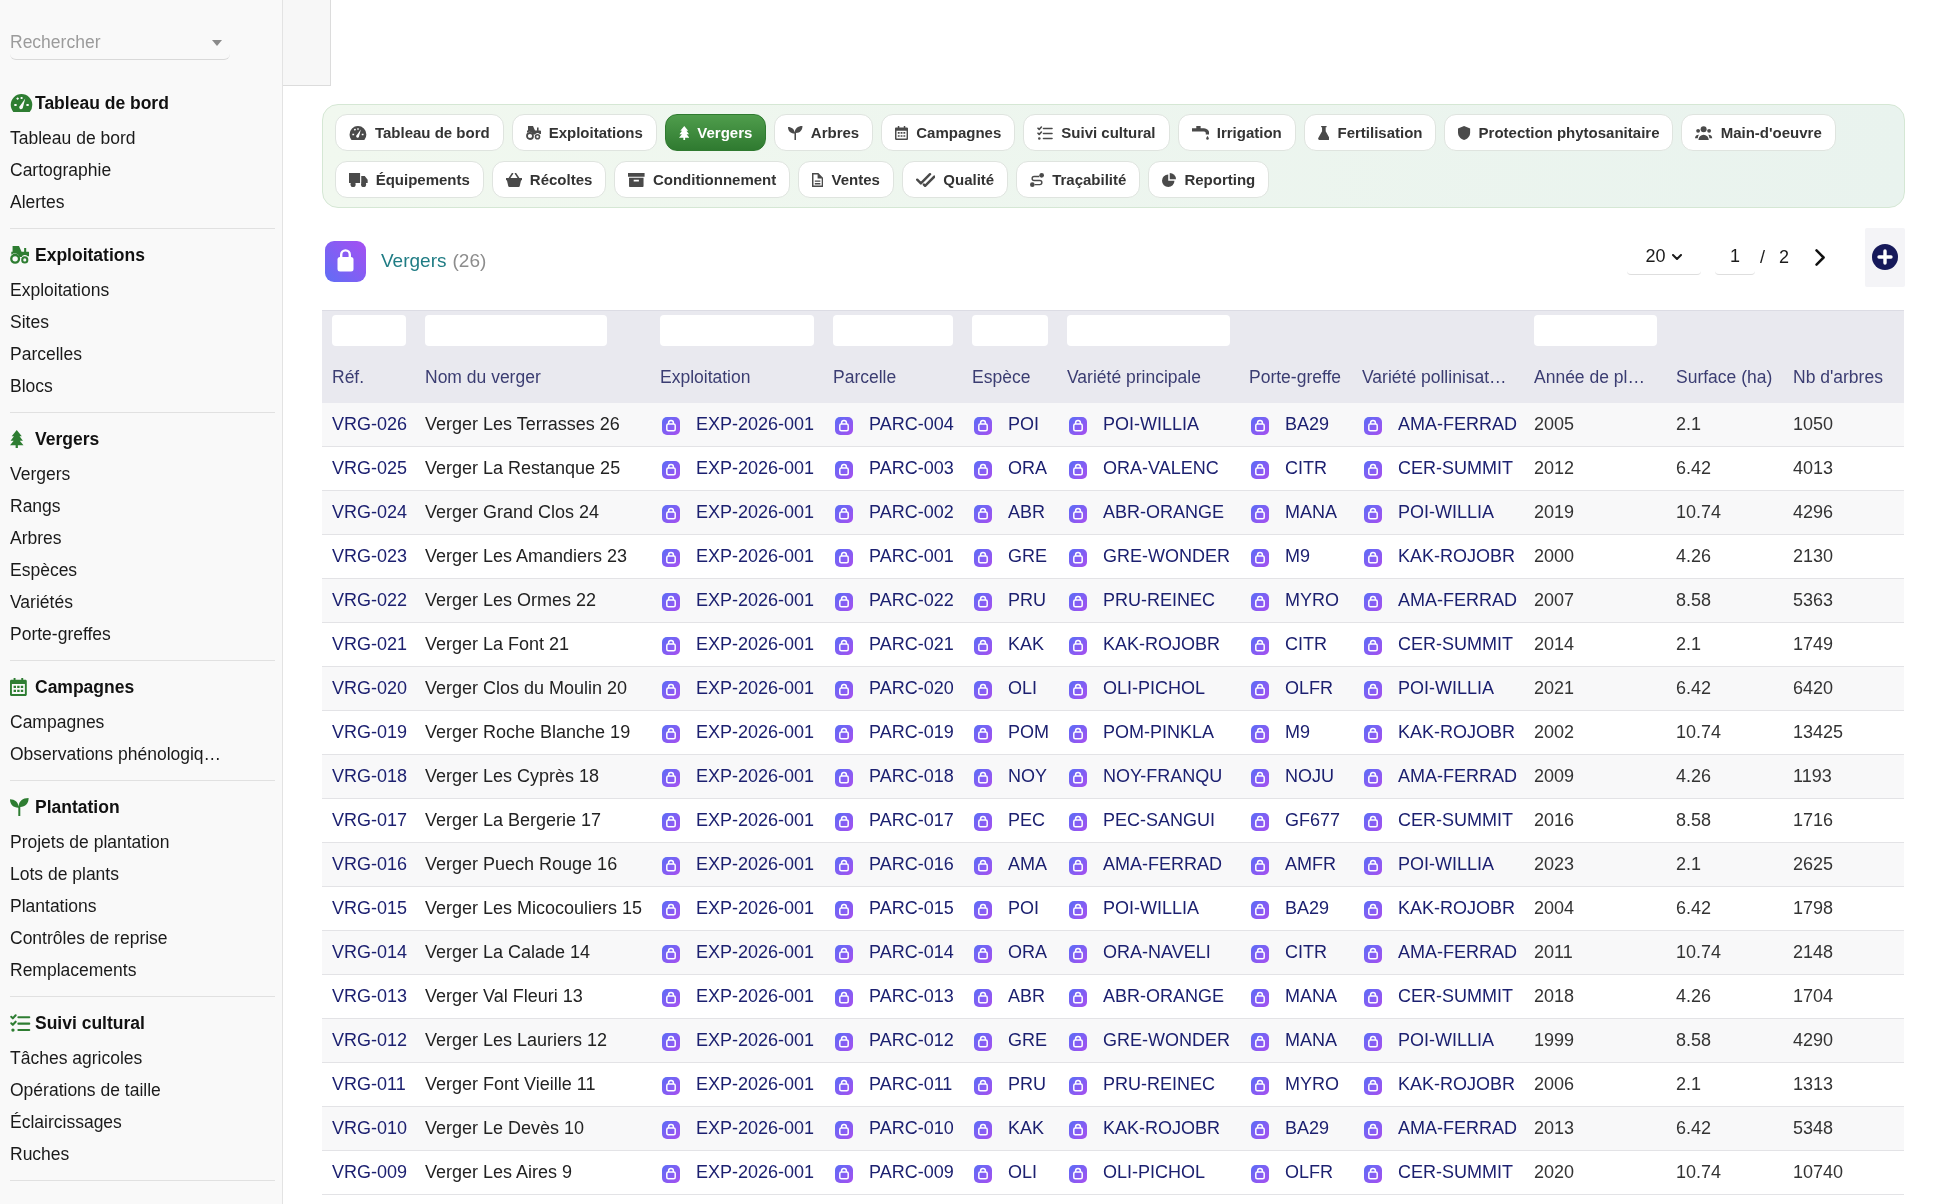 The height and width of the screenshot is (1204, 1946). What do you see at coordinates (911, 820) in the screenshot?
I see `record-link: PARC-017` at bounding box center [911, 820].